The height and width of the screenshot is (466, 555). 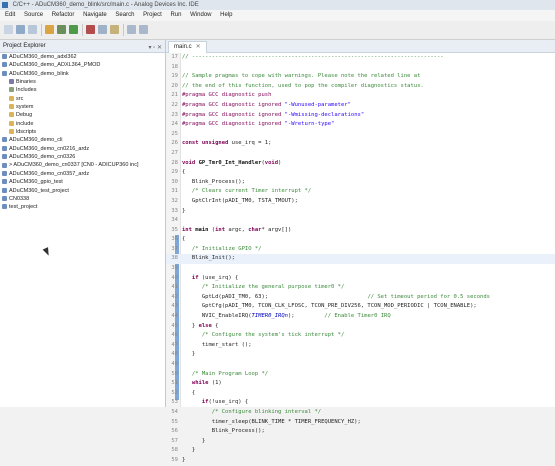 I want to click on code-line: 48 }, so click(x=360, y=355).